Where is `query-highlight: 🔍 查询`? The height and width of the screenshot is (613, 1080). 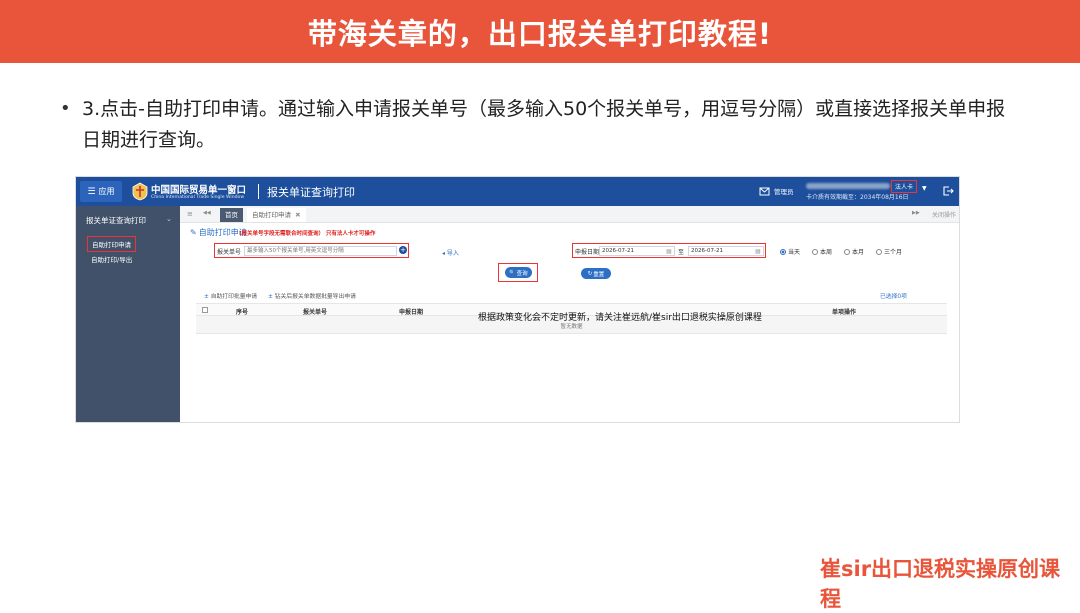 query-highlight: 🔍 查询 is located at coordinates (518, 272).